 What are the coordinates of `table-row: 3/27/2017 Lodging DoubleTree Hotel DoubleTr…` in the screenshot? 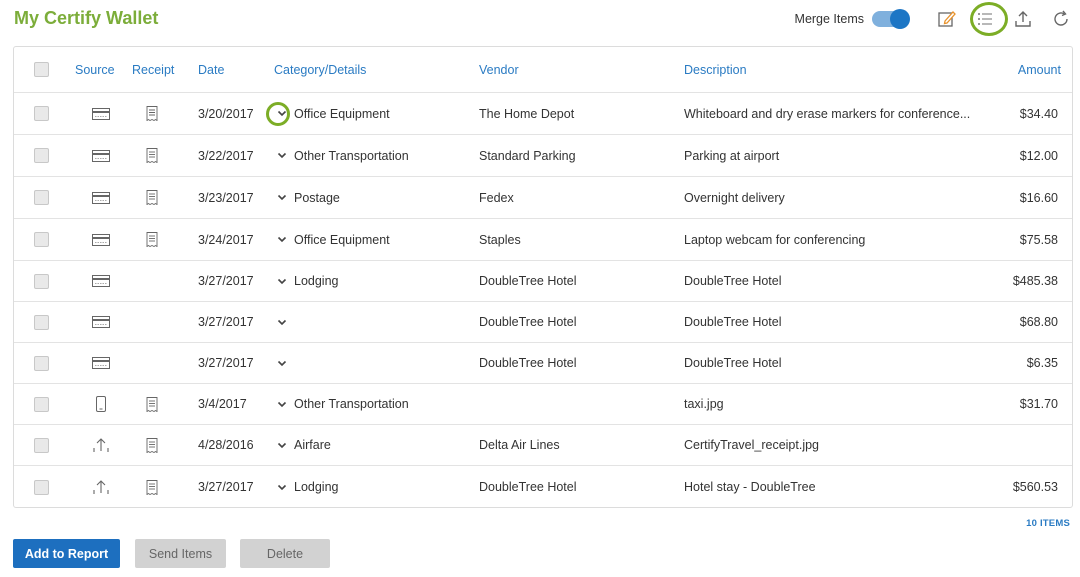 It's located at (543, 281).